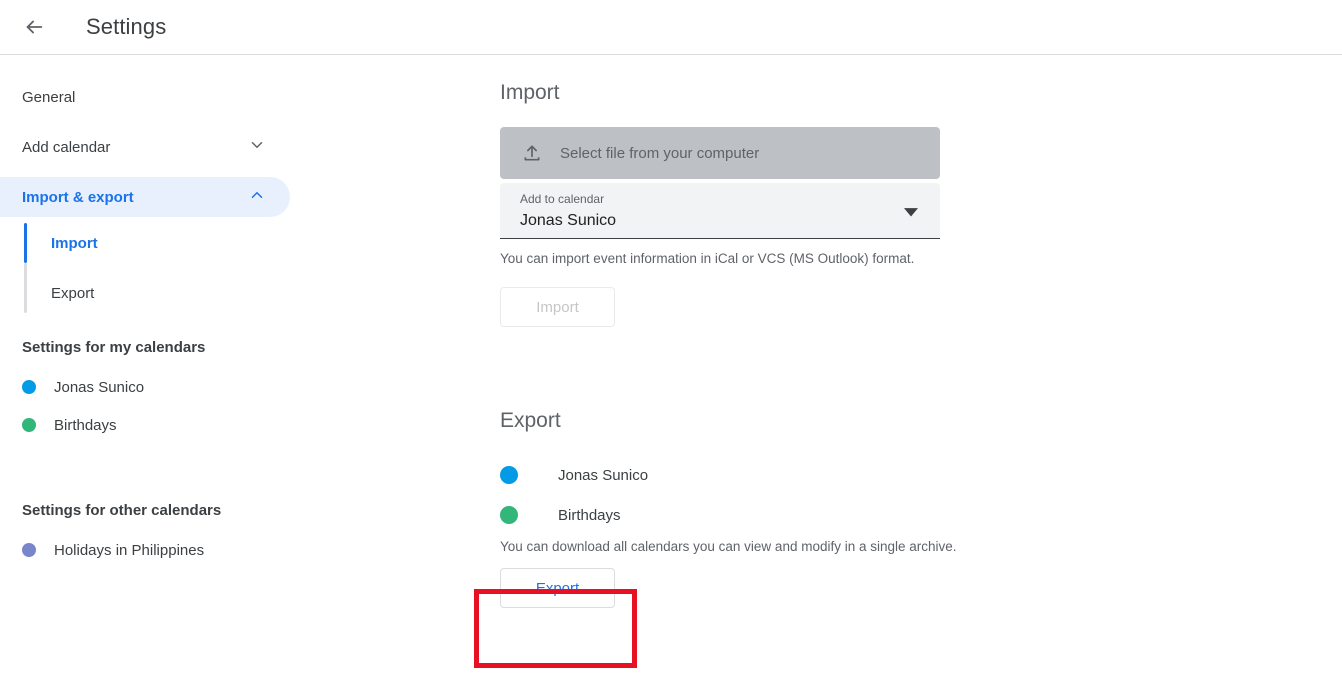 This screenshot has height=675, width=1342. What do you see at coordinates (99, 387) in the screenshot?
I see `sidebar-calendar-label: Jonas Sunico` at bounding box center [99, 387].